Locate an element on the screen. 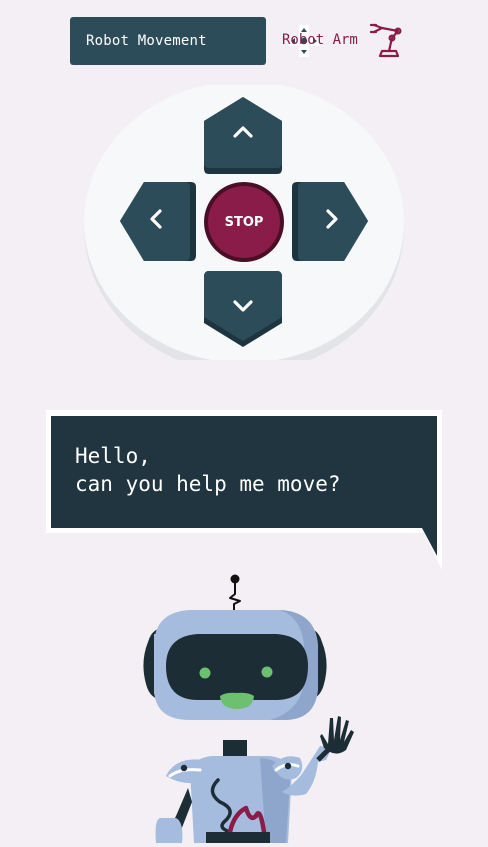  waving-hand is located at coordinates (337, 735).